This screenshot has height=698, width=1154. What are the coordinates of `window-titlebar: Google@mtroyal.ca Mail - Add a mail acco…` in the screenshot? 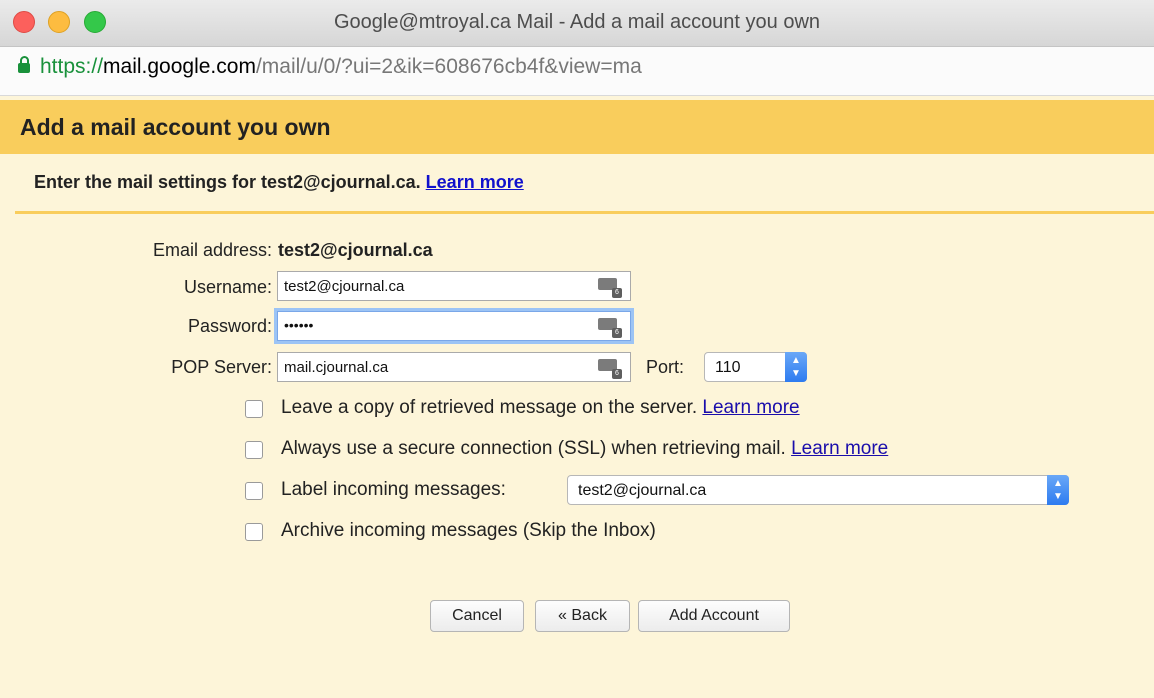 It's located at (577, 23).